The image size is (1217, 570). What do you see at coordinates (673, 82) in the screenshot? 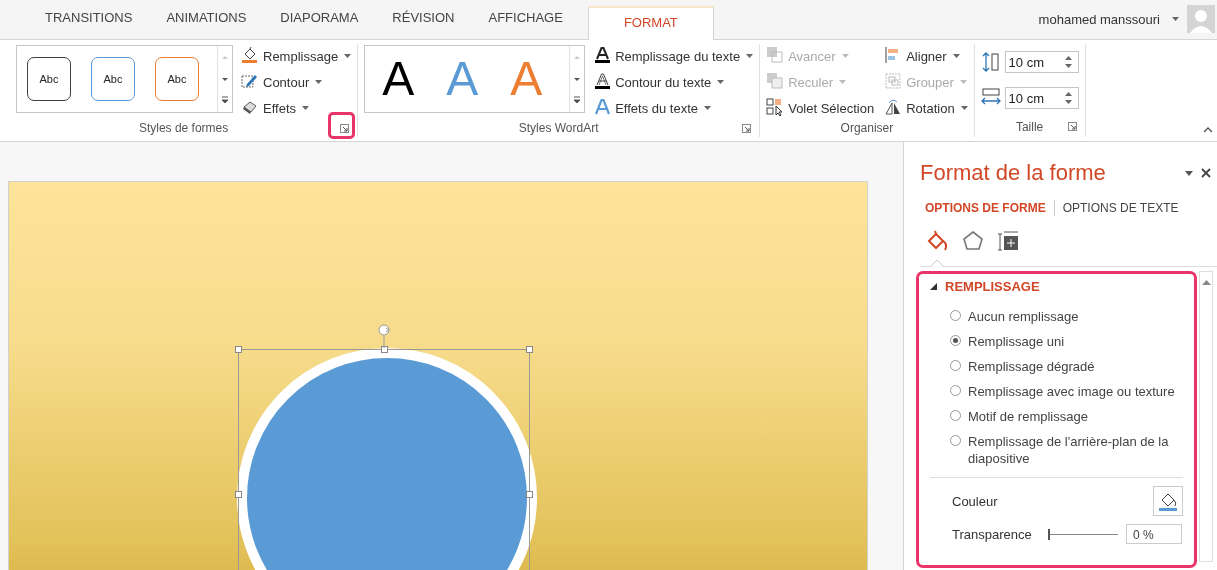
I see `ribbon-command: Contour du texte` at bounding box center [673, 82].